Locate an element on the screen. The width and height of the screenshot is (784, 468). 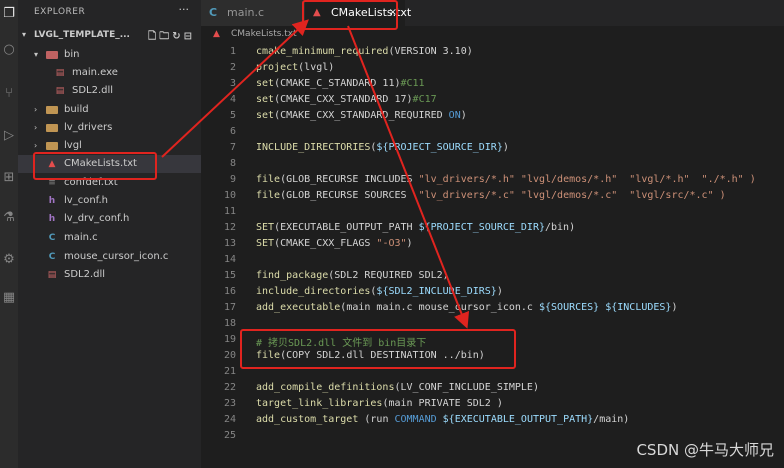
arrow-to-tab is located at coordinates (235, 88).